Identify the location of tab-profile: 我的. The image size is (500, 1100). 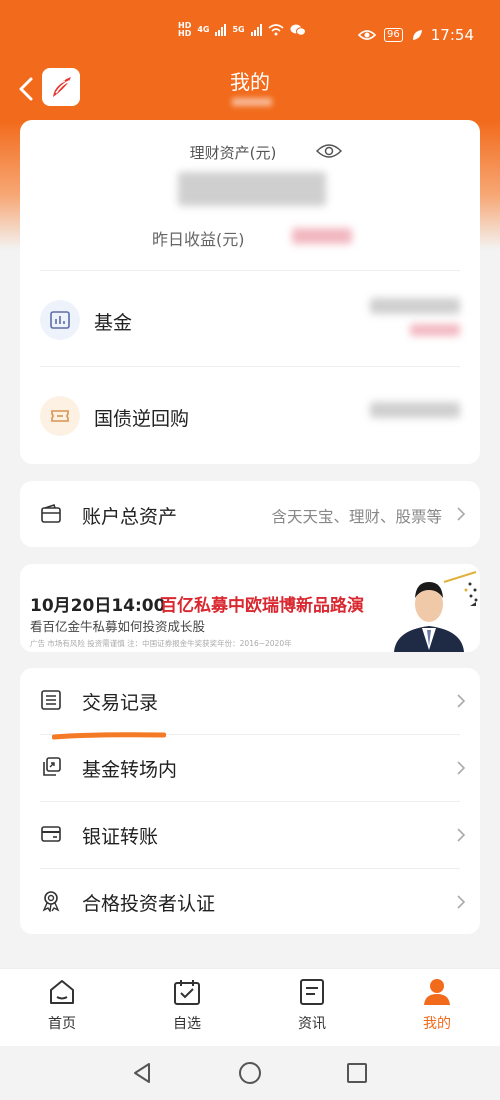
(437, 1005).